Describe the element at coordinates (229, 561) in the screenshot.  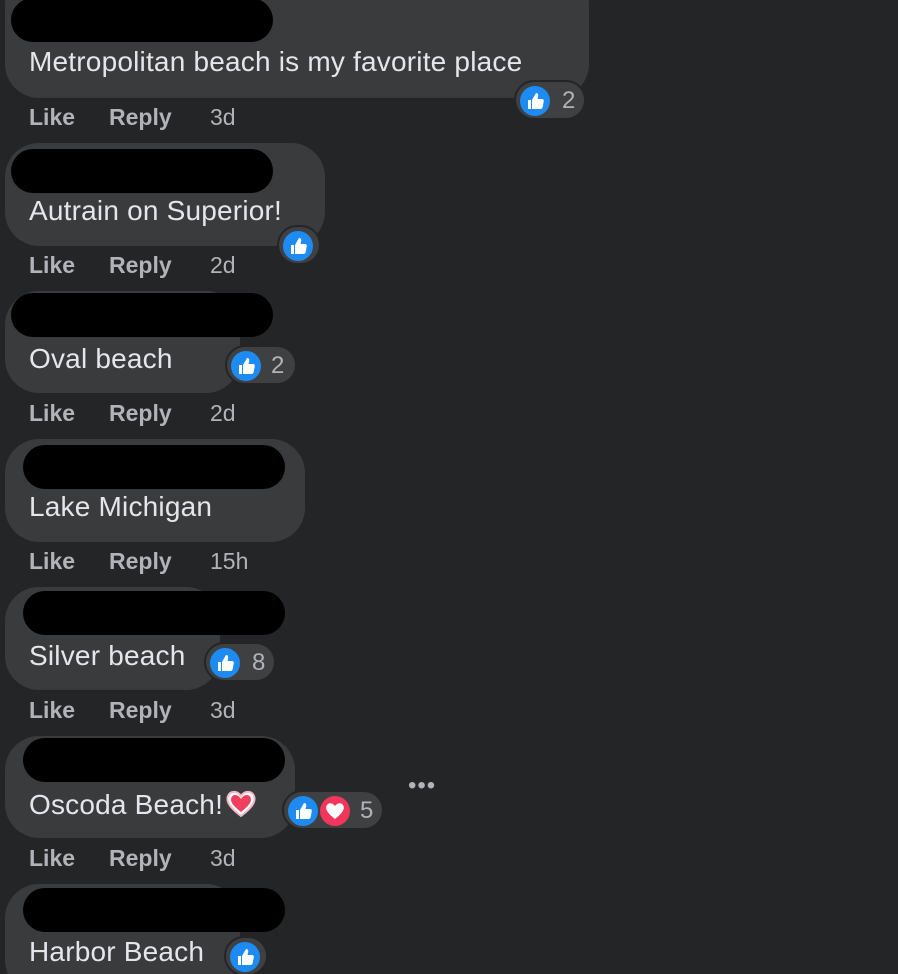
I see `comment-timestamp: 15h` at that location.